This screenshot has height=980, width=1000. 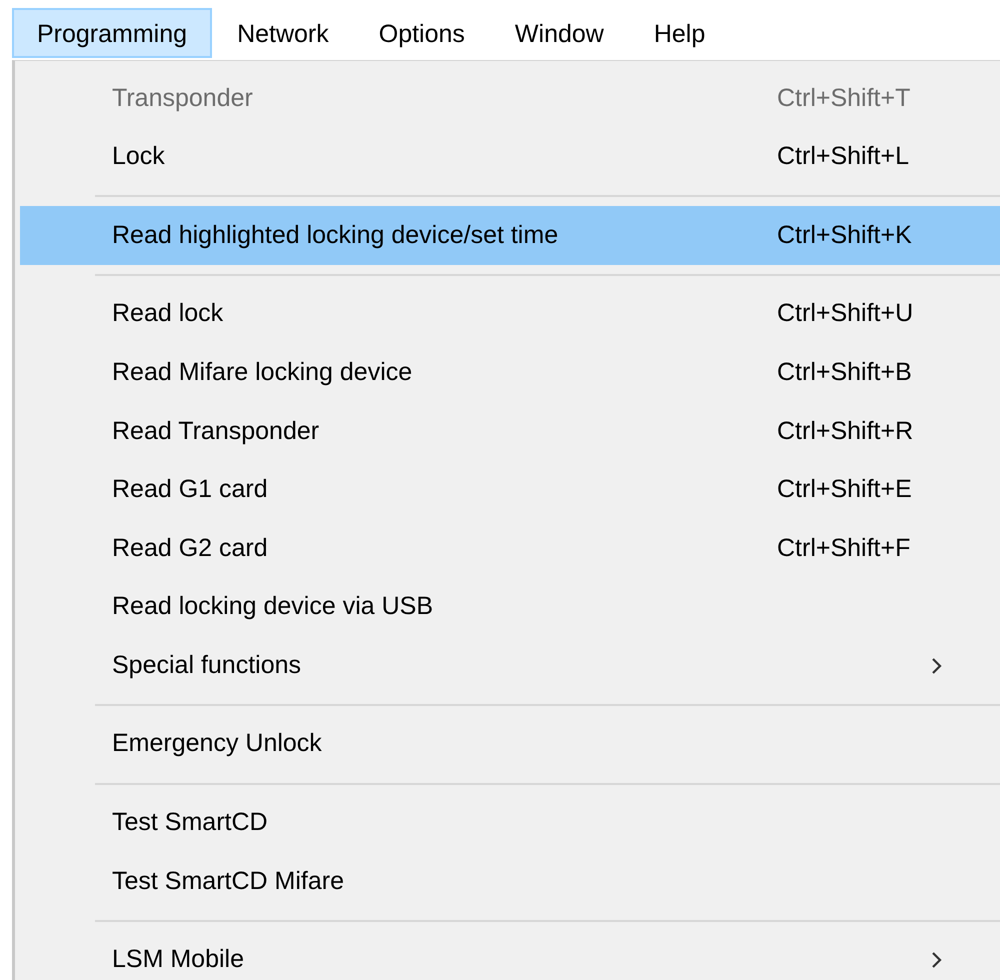 What do you see at coordinates (559, 33) in the screenshot?
I see `menu-bar-item: Window` at bounding box center [559, 33].